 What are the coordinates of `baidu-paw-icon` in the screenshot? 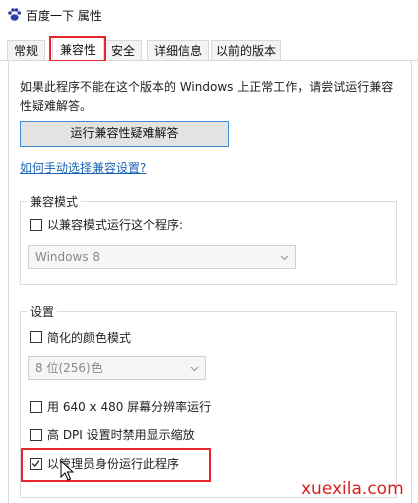 It's located at (15, 14).